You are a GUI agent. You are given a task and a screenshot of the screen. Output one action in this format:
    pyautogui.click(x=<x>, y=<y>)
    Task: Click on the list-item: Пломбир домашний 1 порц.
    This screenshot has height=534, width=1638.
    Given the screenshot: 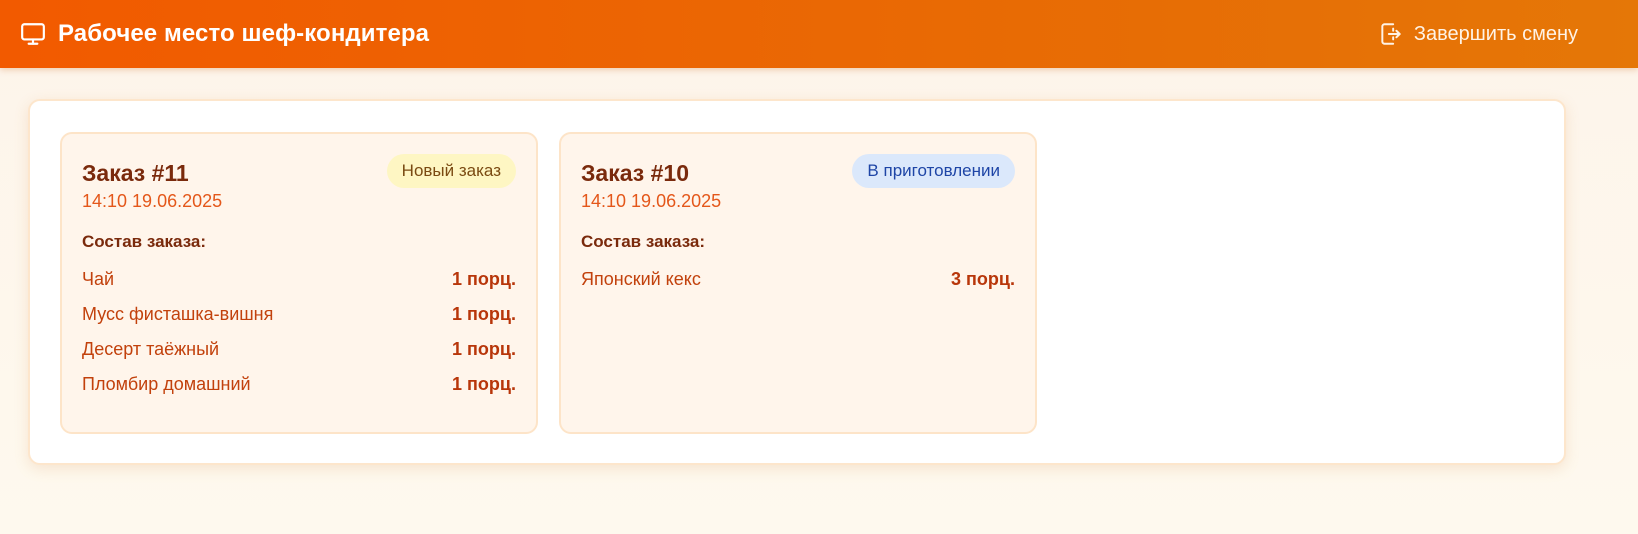 What is the action you would take?
    pyautogui.click(x=299, y=384)
    